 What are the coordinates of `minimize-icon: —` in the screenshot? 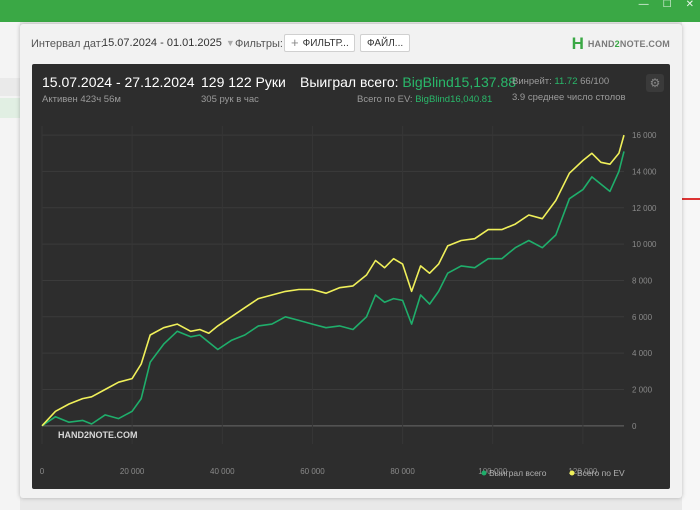 It's located at (644, 5).